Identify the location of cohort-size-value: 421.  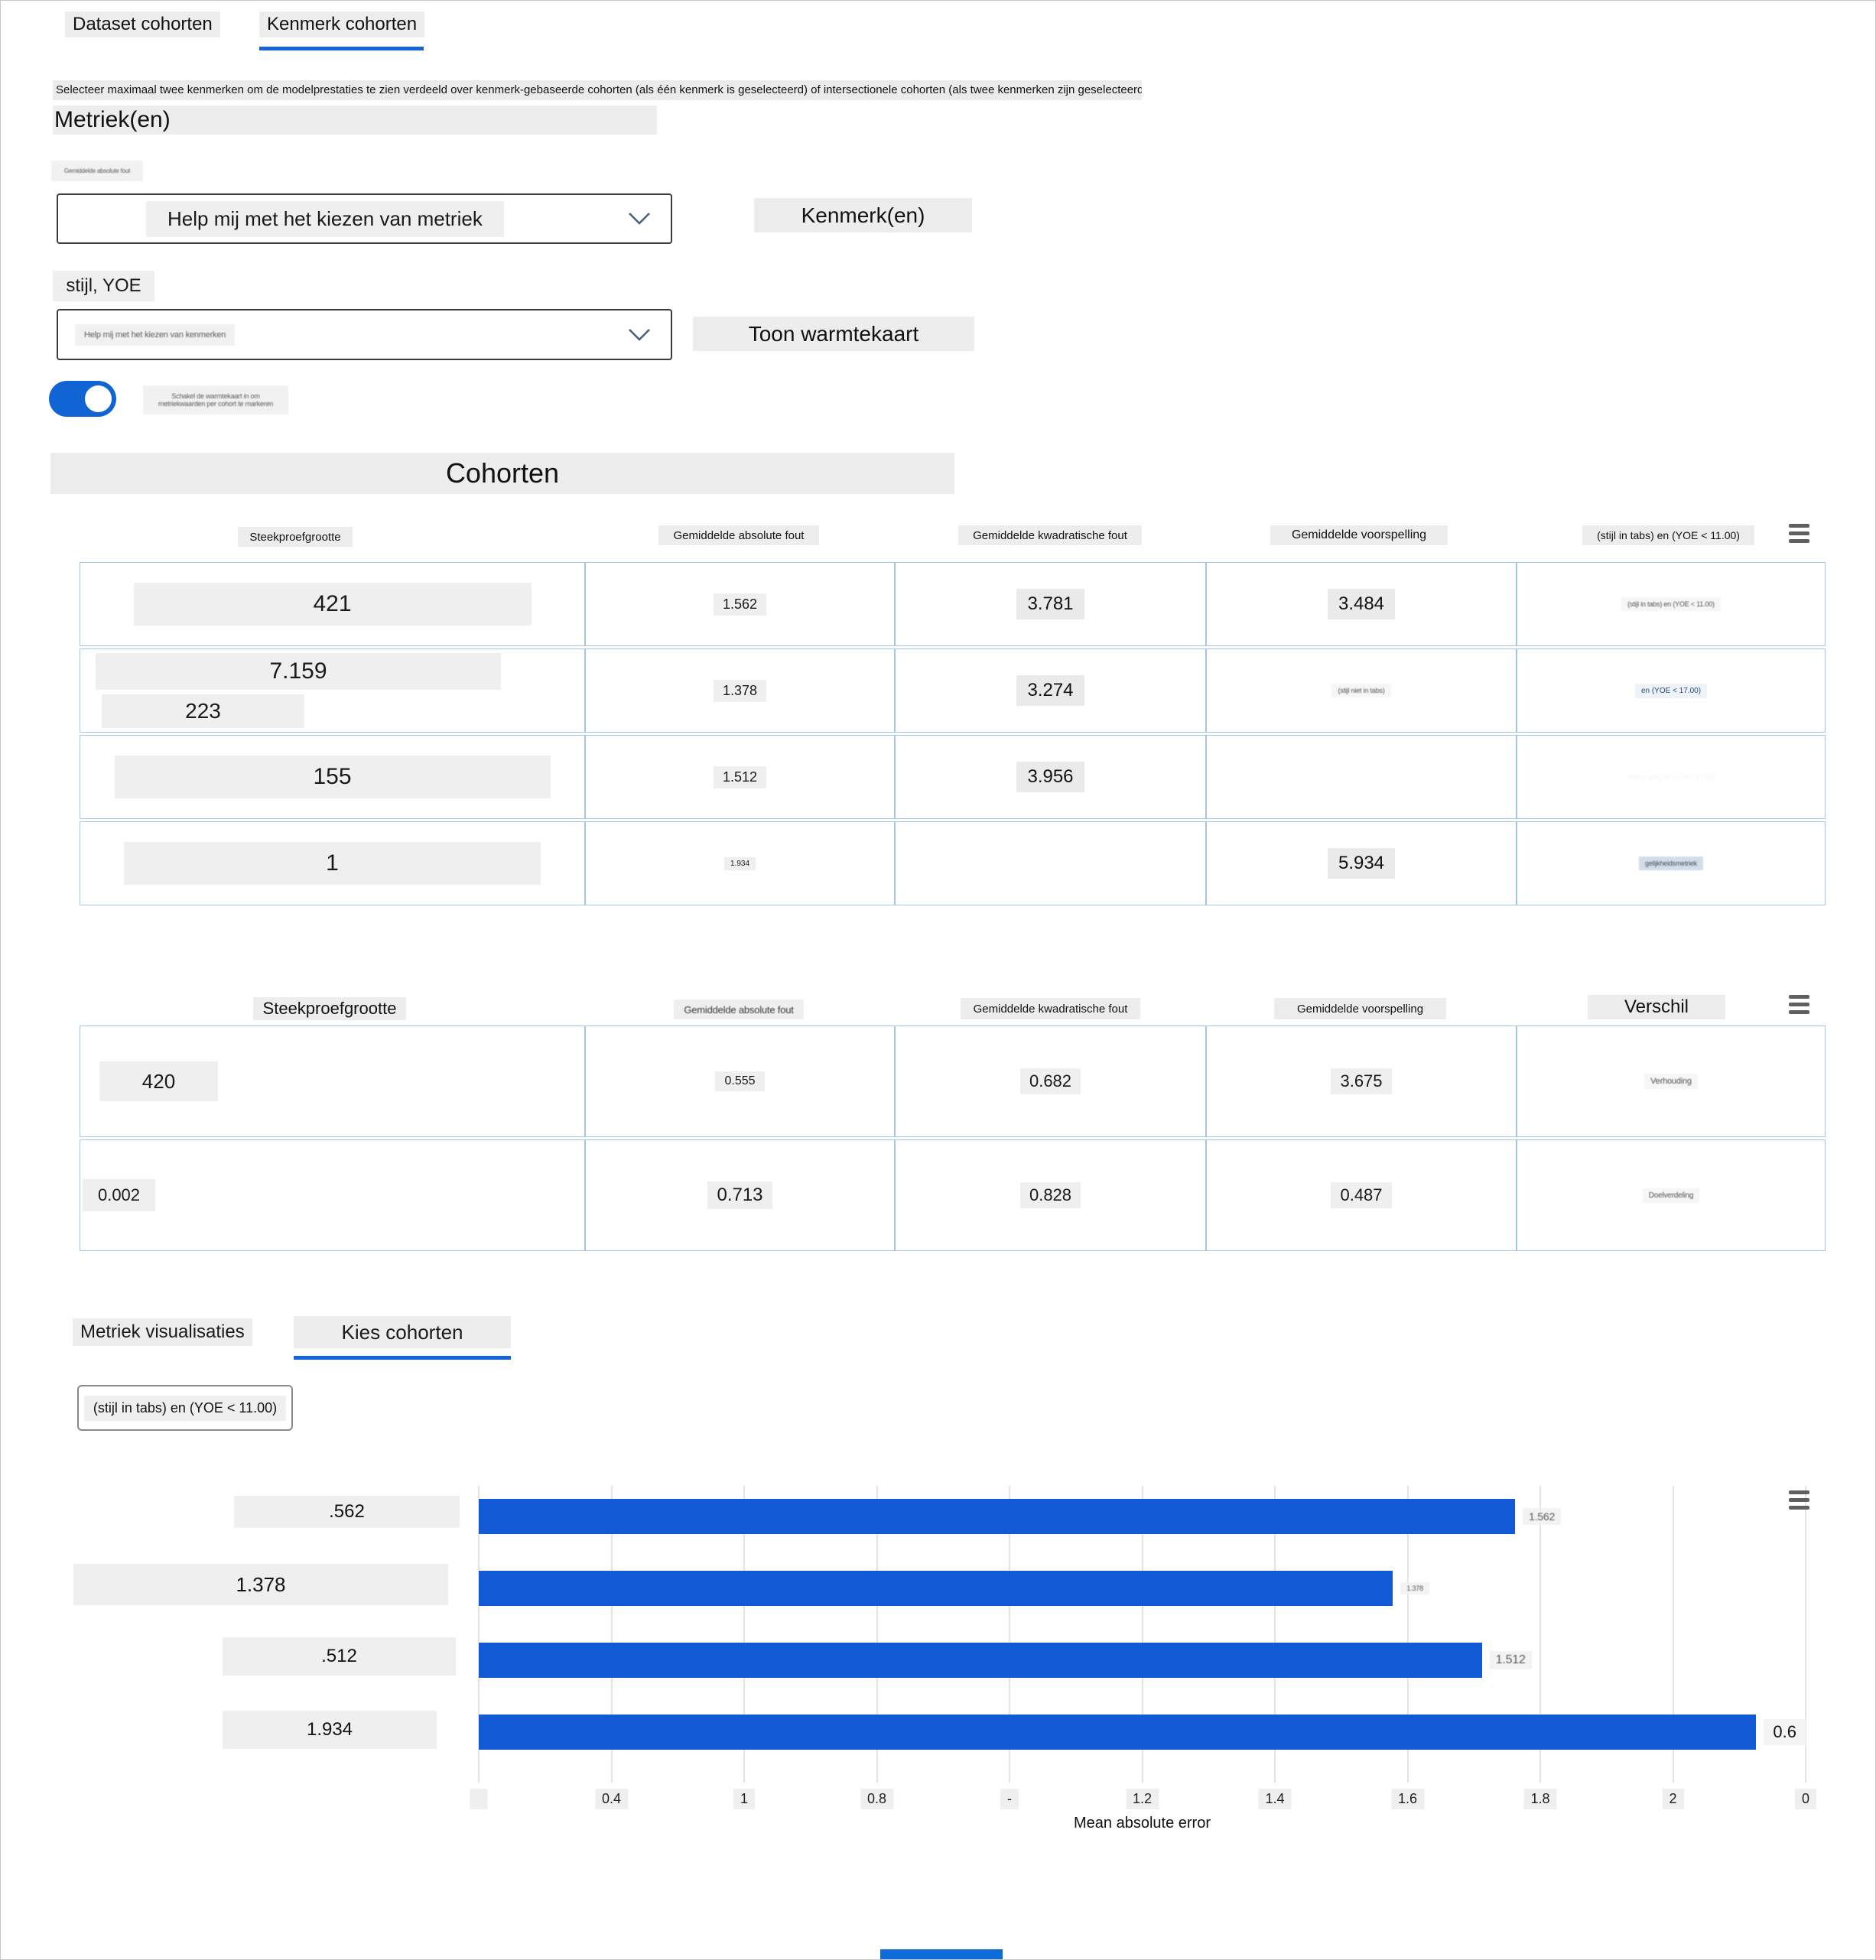
(332, 604).